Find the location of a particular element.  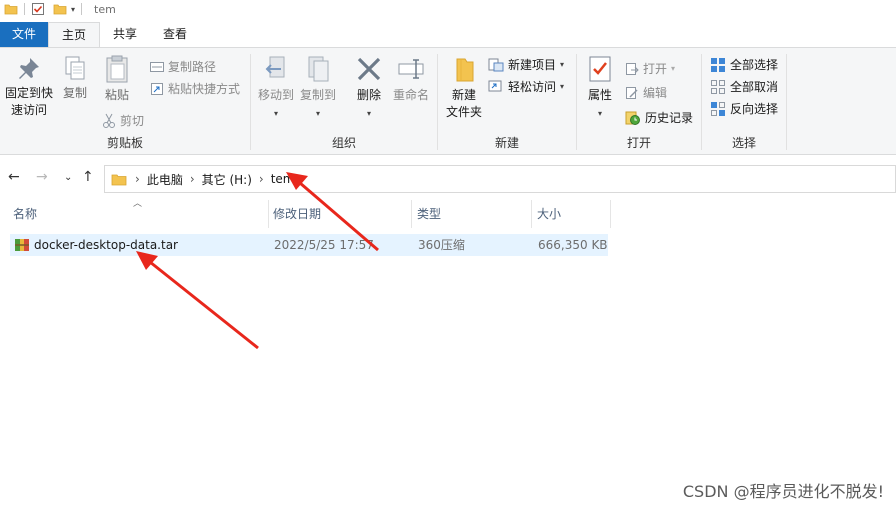

navigation-bar: ← → ⌄ ↑ › 此电脑 › 其它 (H:) › tem is located at coordinates (448, 178).